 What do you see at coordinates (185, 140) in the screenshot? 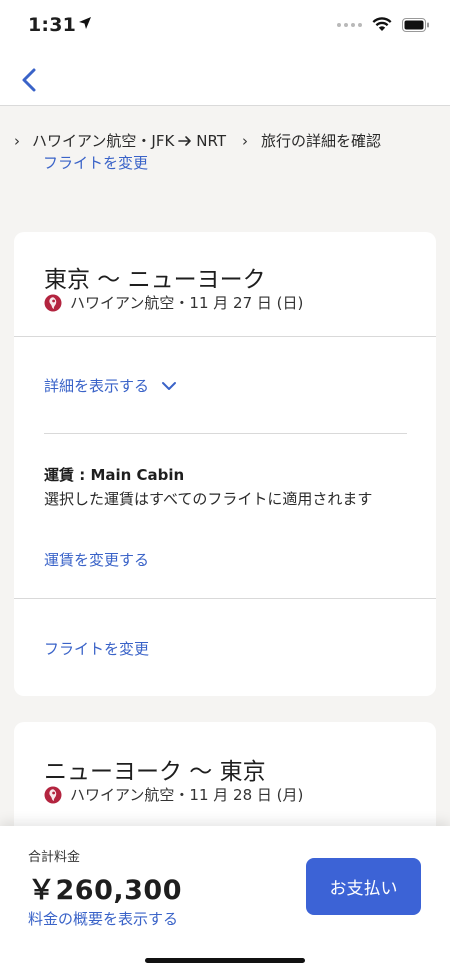
I see `arrow-right-icon` at bounding box center [185, 140].